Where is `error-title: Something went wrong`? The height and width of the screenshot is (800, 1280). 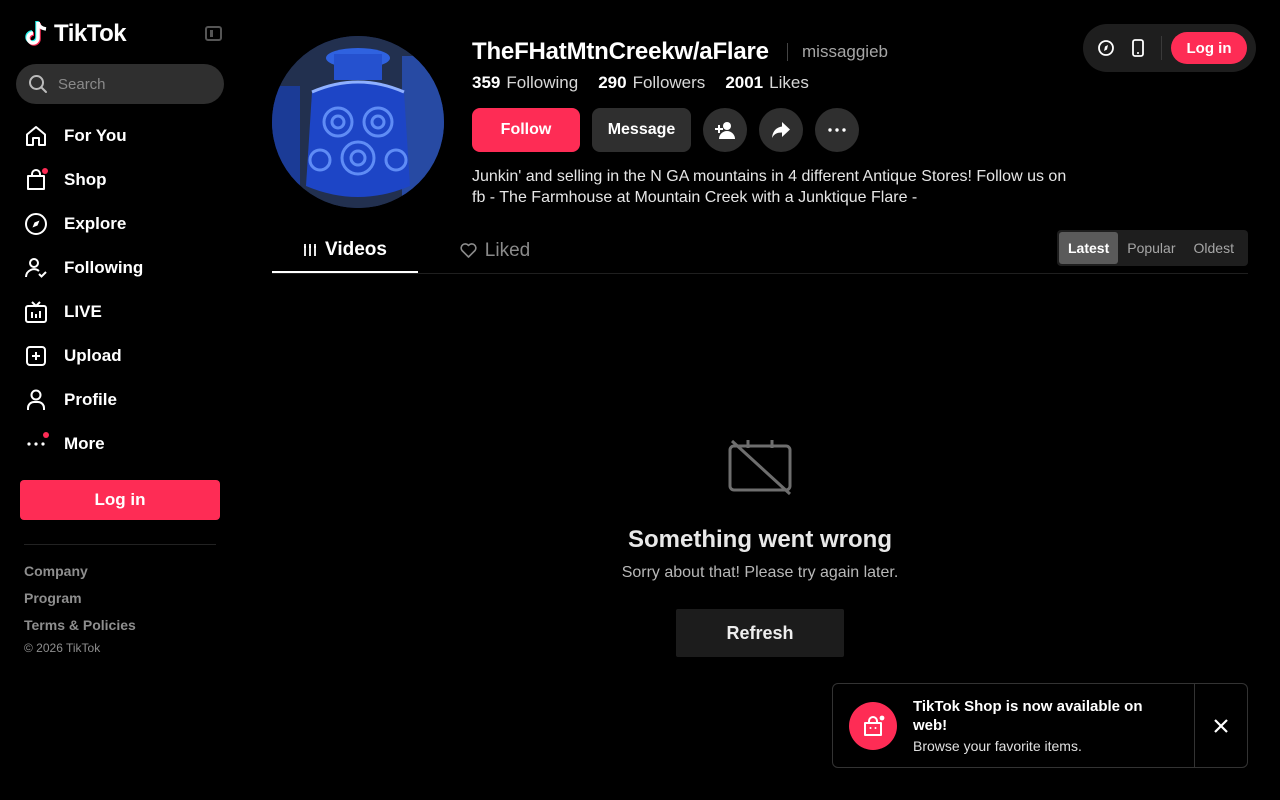
error-title: Something went wrong is located at coordinates (760, 539).